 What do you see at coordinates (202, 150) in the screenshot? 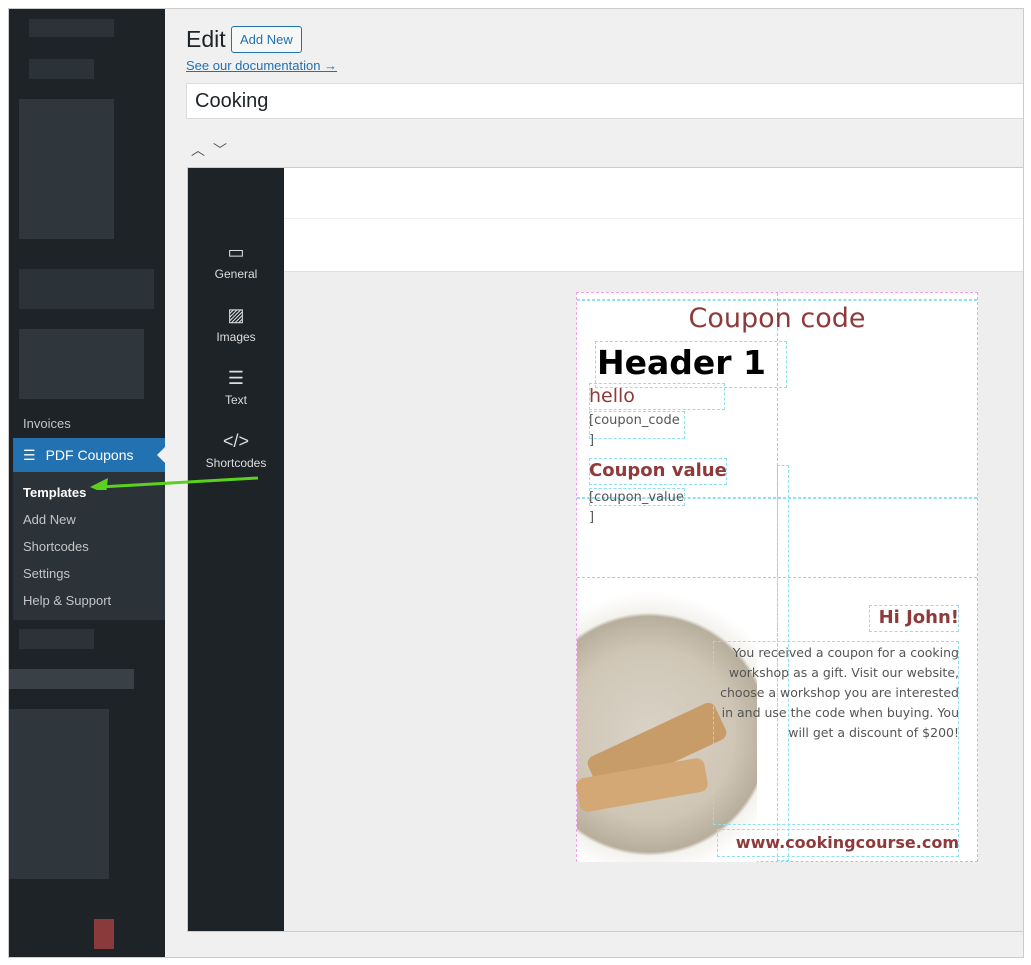
I see `chevron-up-icon: ︿` at bounding box center [202, 150].